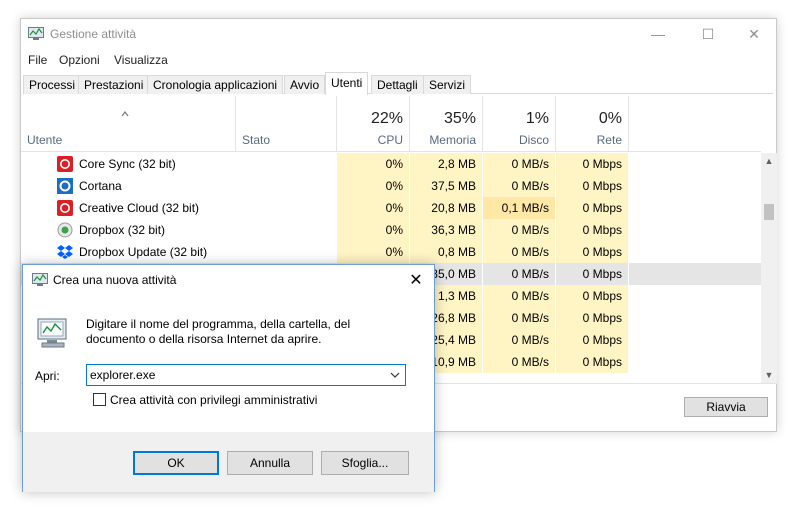 The image size is (799, 514). What do you see at coordinates (52, 333) in the screenshot?
I see `run-program-icon` at bounding box center [52, 333].